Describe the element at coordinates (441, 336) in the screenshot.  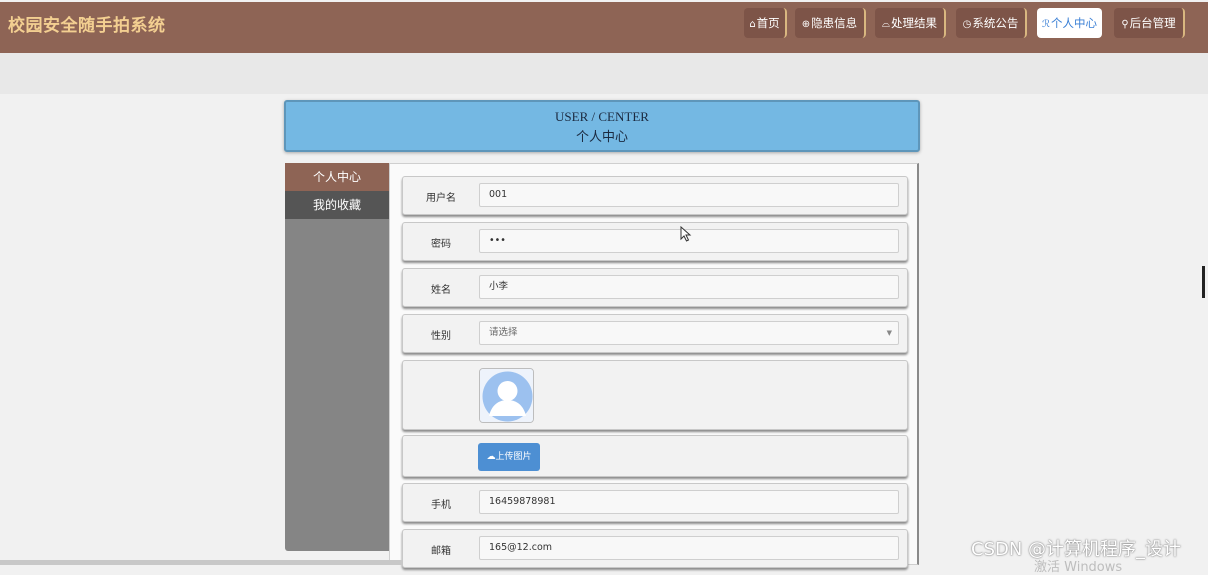
I see `gender-label: 性别` at that location.